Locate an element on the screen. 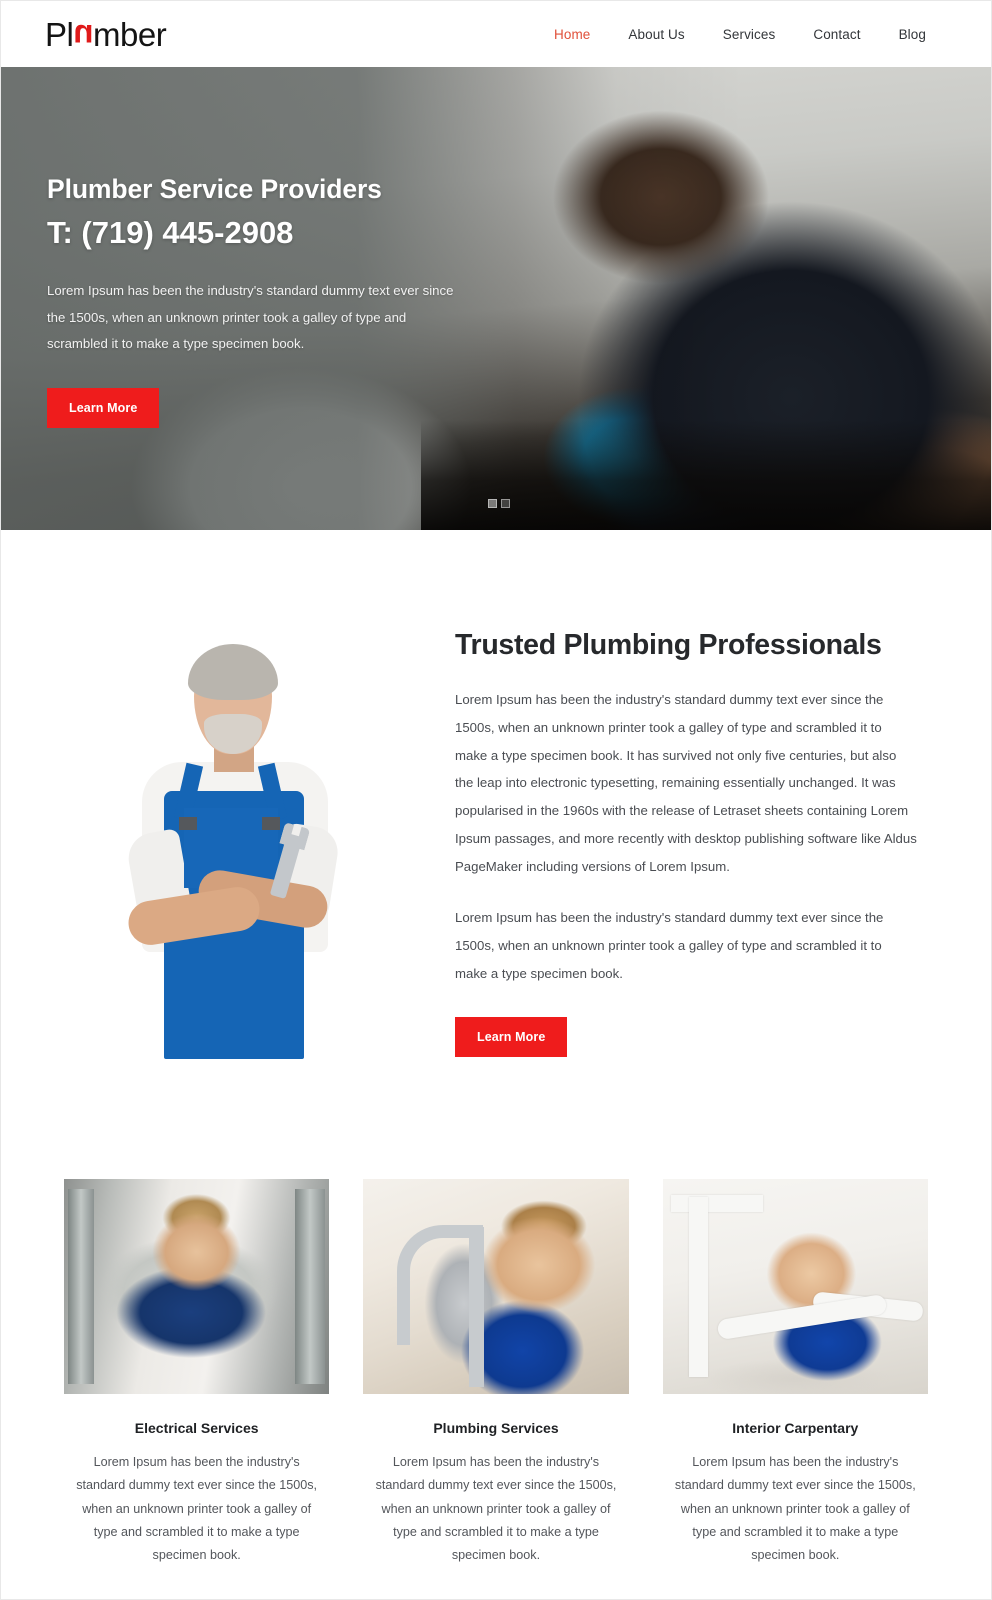 The width and height of the screenshot is (992, 1600). service-card-title: Interior Carpentary is located at coordinates (795, 1428).